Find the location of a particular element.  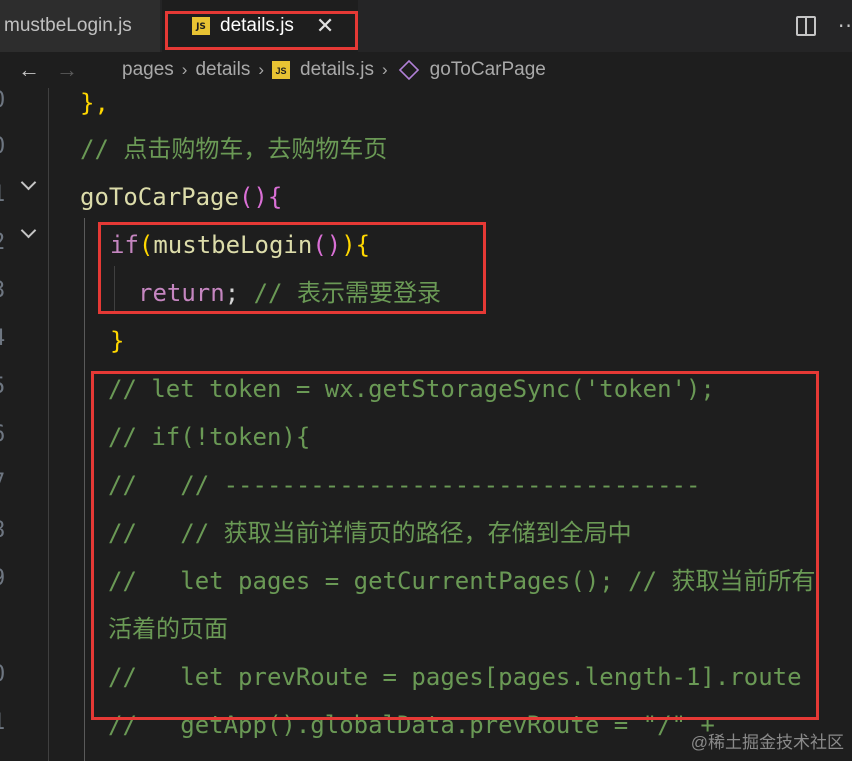

breadcrumb-item-details: details is located at coordinates (222, 70).